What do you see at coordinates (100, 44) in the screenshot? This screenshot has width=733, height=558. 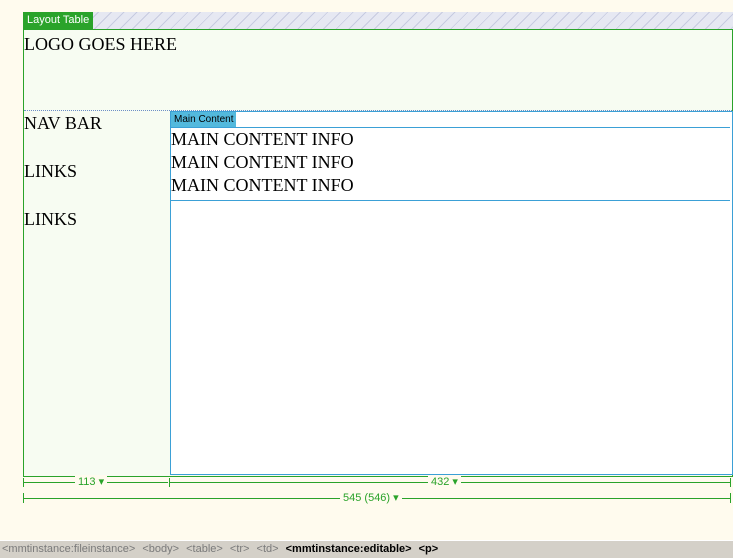 I see `logo-placeholder-text: LOGO GOES HERE` at bounding box center [100, 44].